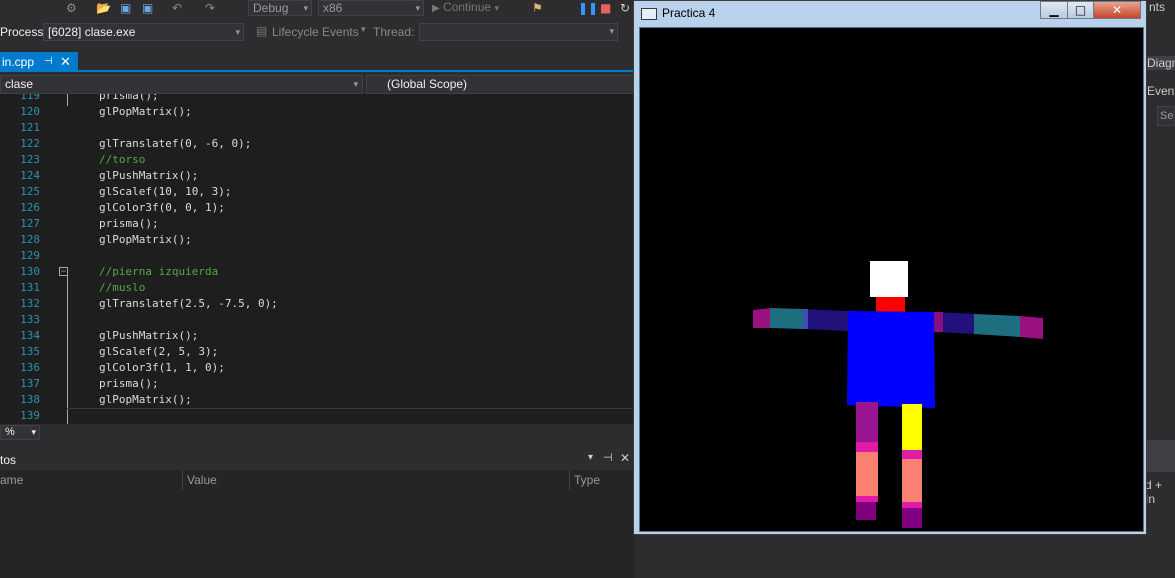  Describe the element at coordinates (181, 84) in the screenshot. I see `project-combo: clase ▾` at that location.